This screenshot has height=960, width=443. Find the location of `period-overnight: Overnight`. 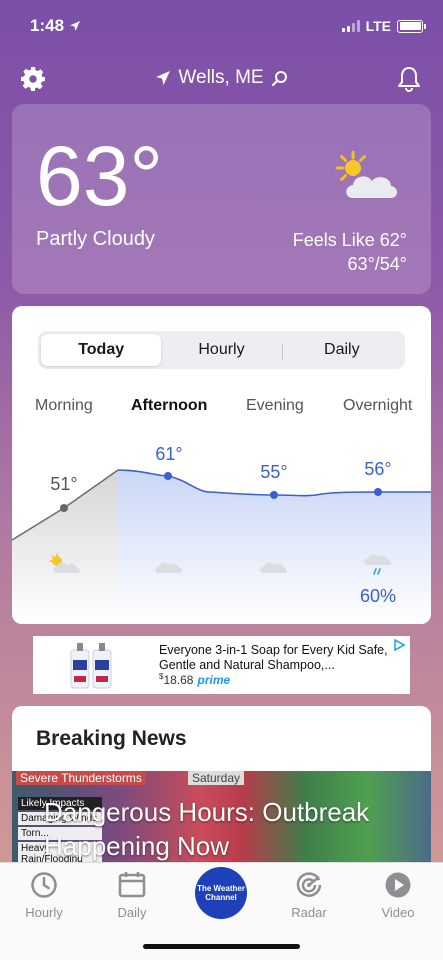

period-overnight: Overnight is located at coordinates (377, 406).